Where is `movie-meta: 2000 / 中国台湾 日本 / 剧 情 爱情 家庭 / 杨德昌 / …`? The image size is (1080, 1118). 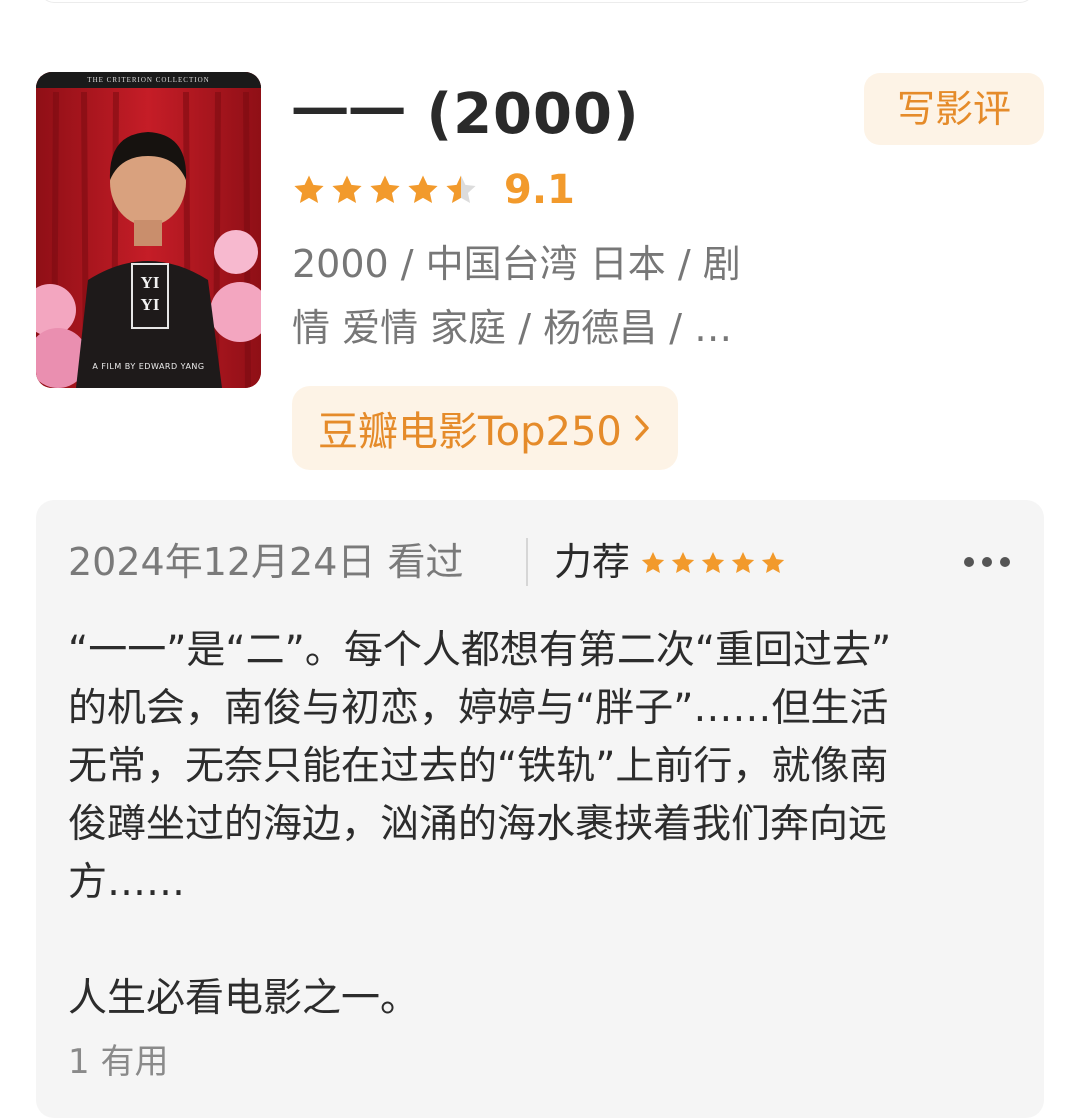
movie-meta: 2000 / 中国台湾 日本 / 剧 情 爱情 家庭 / 杨德昌 / … is located at coordinates (552, 296).